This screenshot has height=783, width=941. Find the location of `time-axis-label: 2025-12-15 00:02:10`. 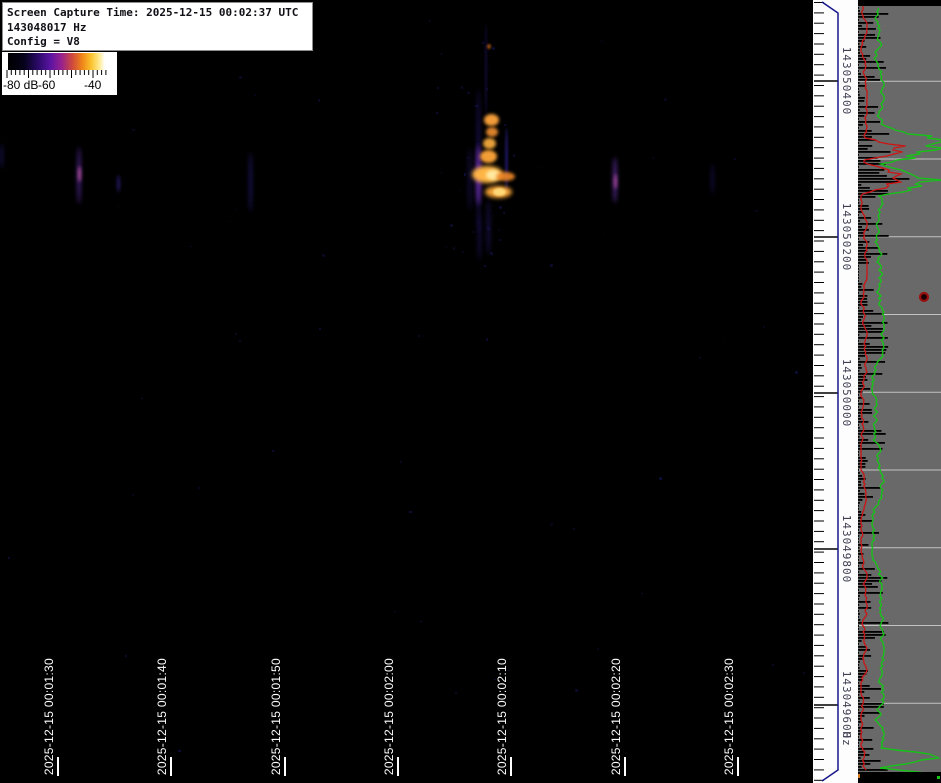

time-axis-label: 2025-12-15 00:02:10 is located at coordinates (502, 716).